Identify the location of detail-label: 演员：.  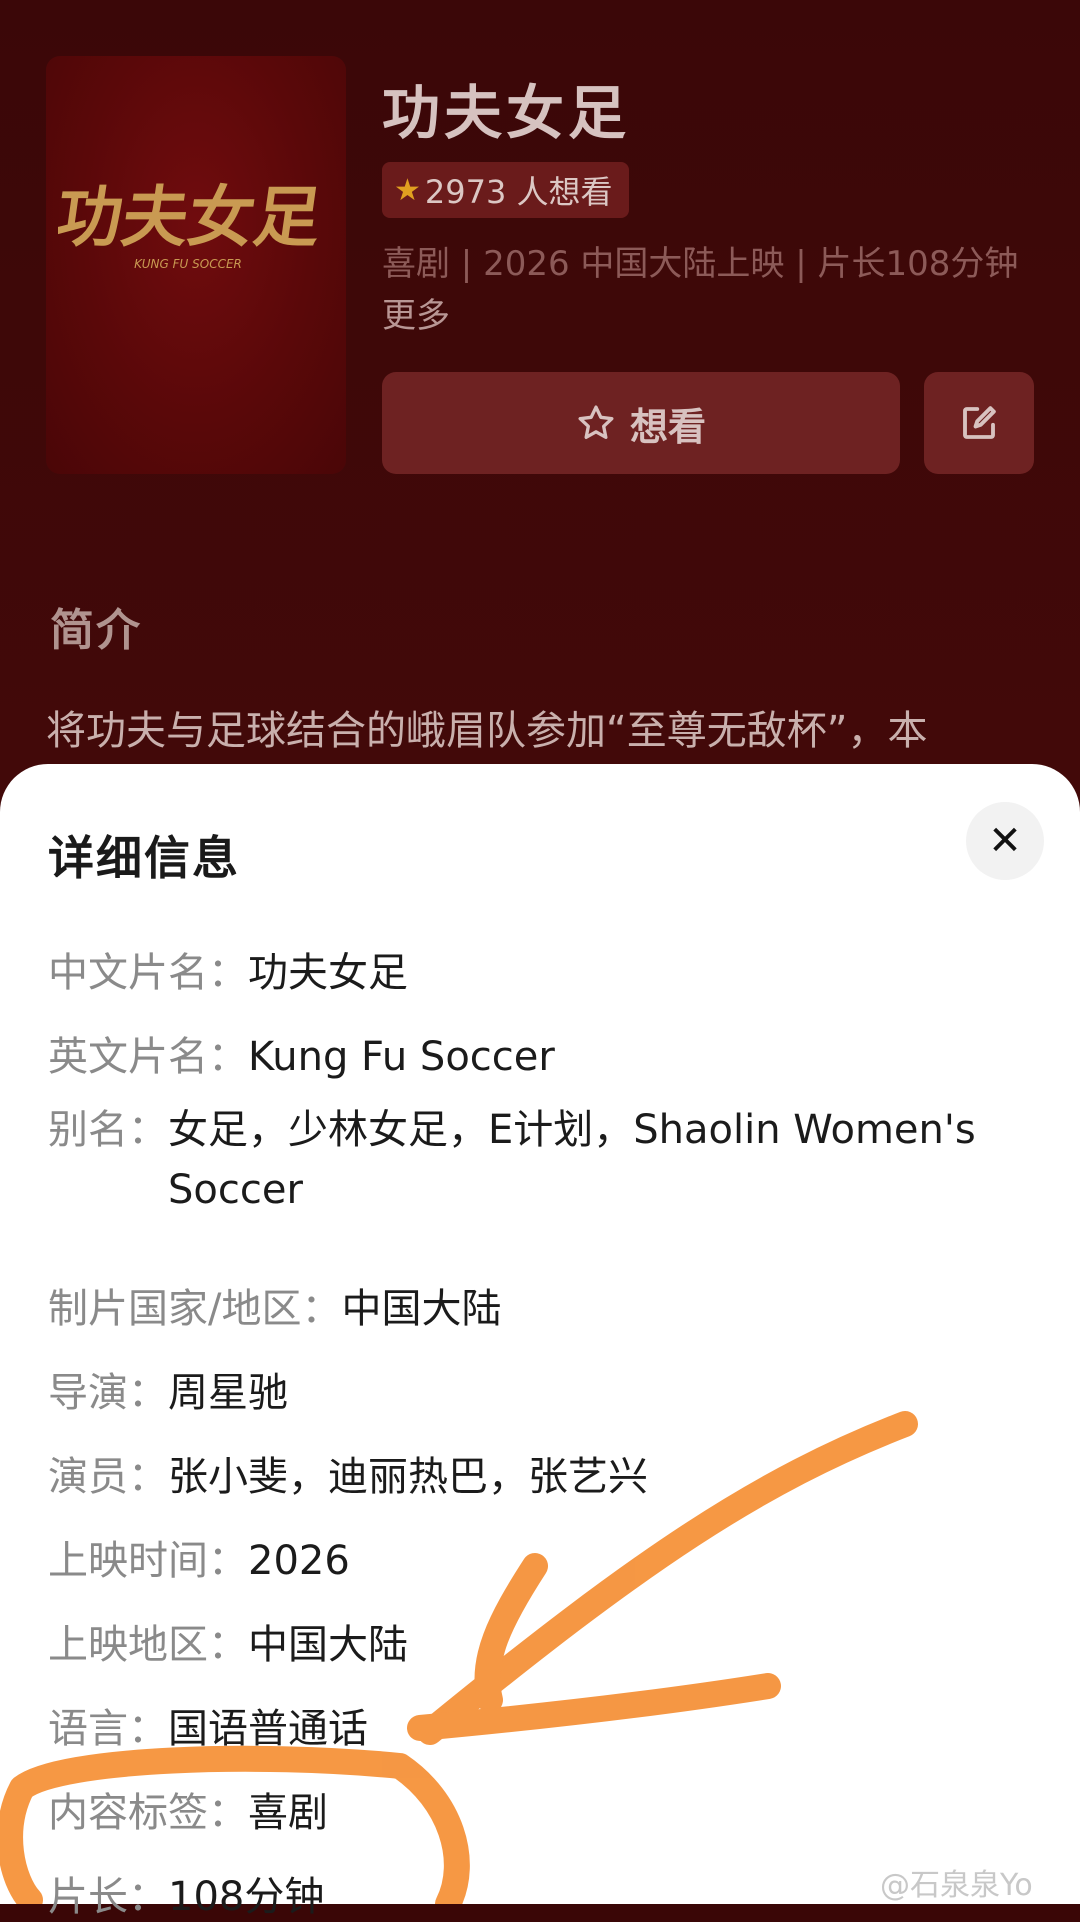
(108, 1477).